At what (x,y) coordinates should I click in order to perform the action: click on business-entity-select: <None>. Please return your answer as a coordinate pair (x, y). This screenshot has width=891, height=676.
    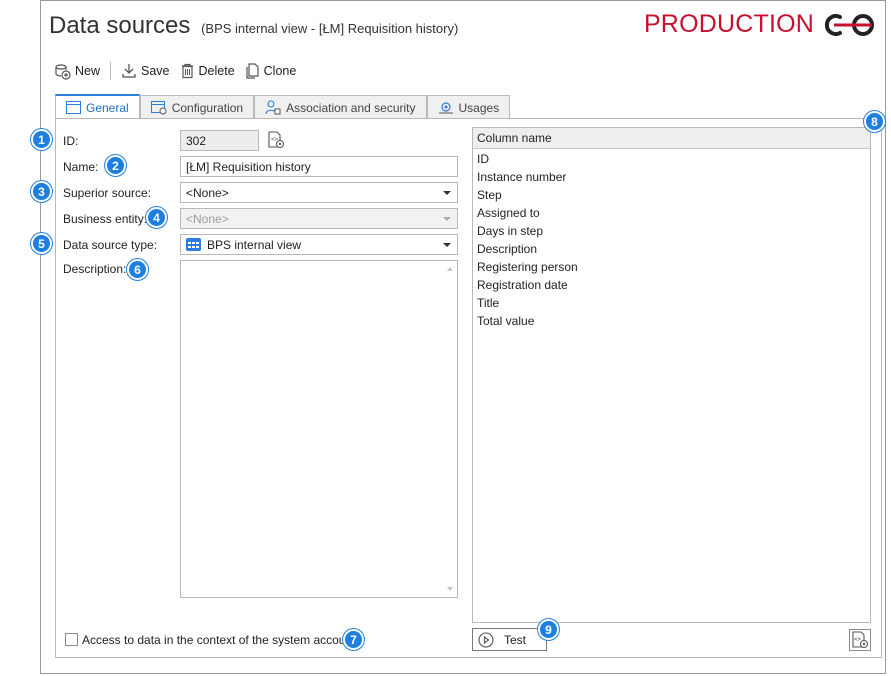
    Looking at the image, I should click on (319, 218).